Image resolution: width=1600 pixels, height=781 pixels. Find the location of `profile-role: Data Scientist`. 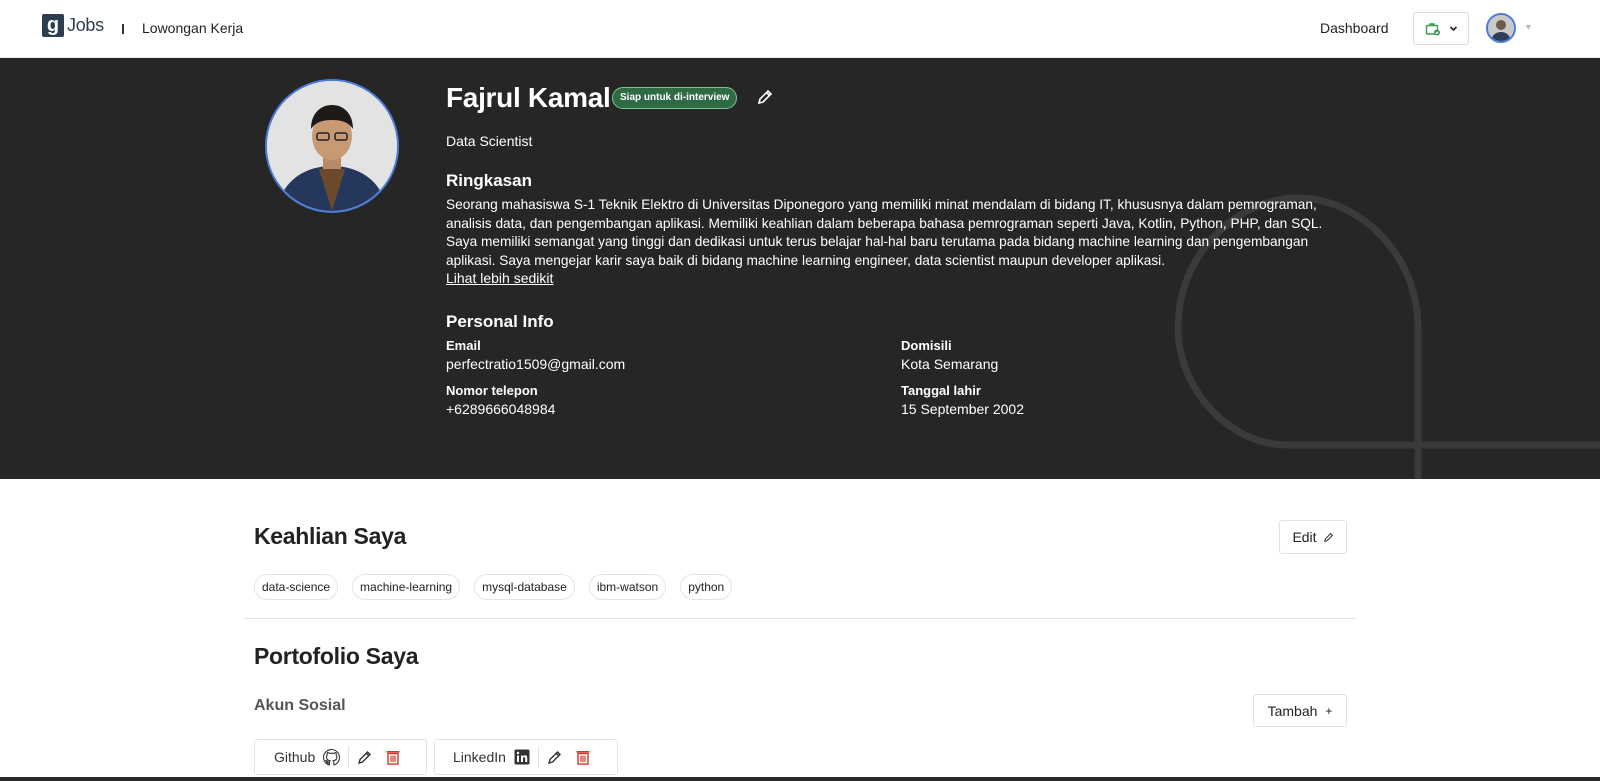

profile-role: Data Scientist is located at coordinates (489, 141).